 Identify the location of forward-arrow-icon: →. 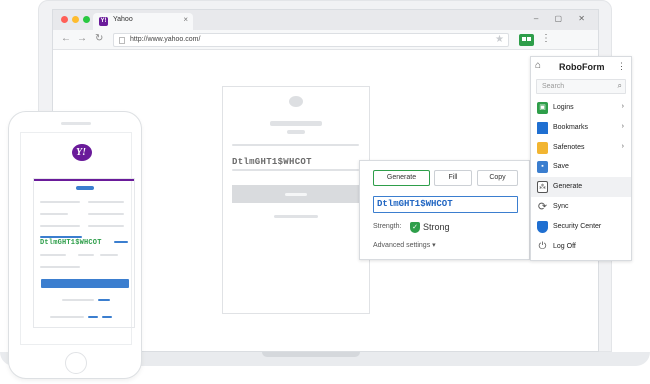
(82, 38).